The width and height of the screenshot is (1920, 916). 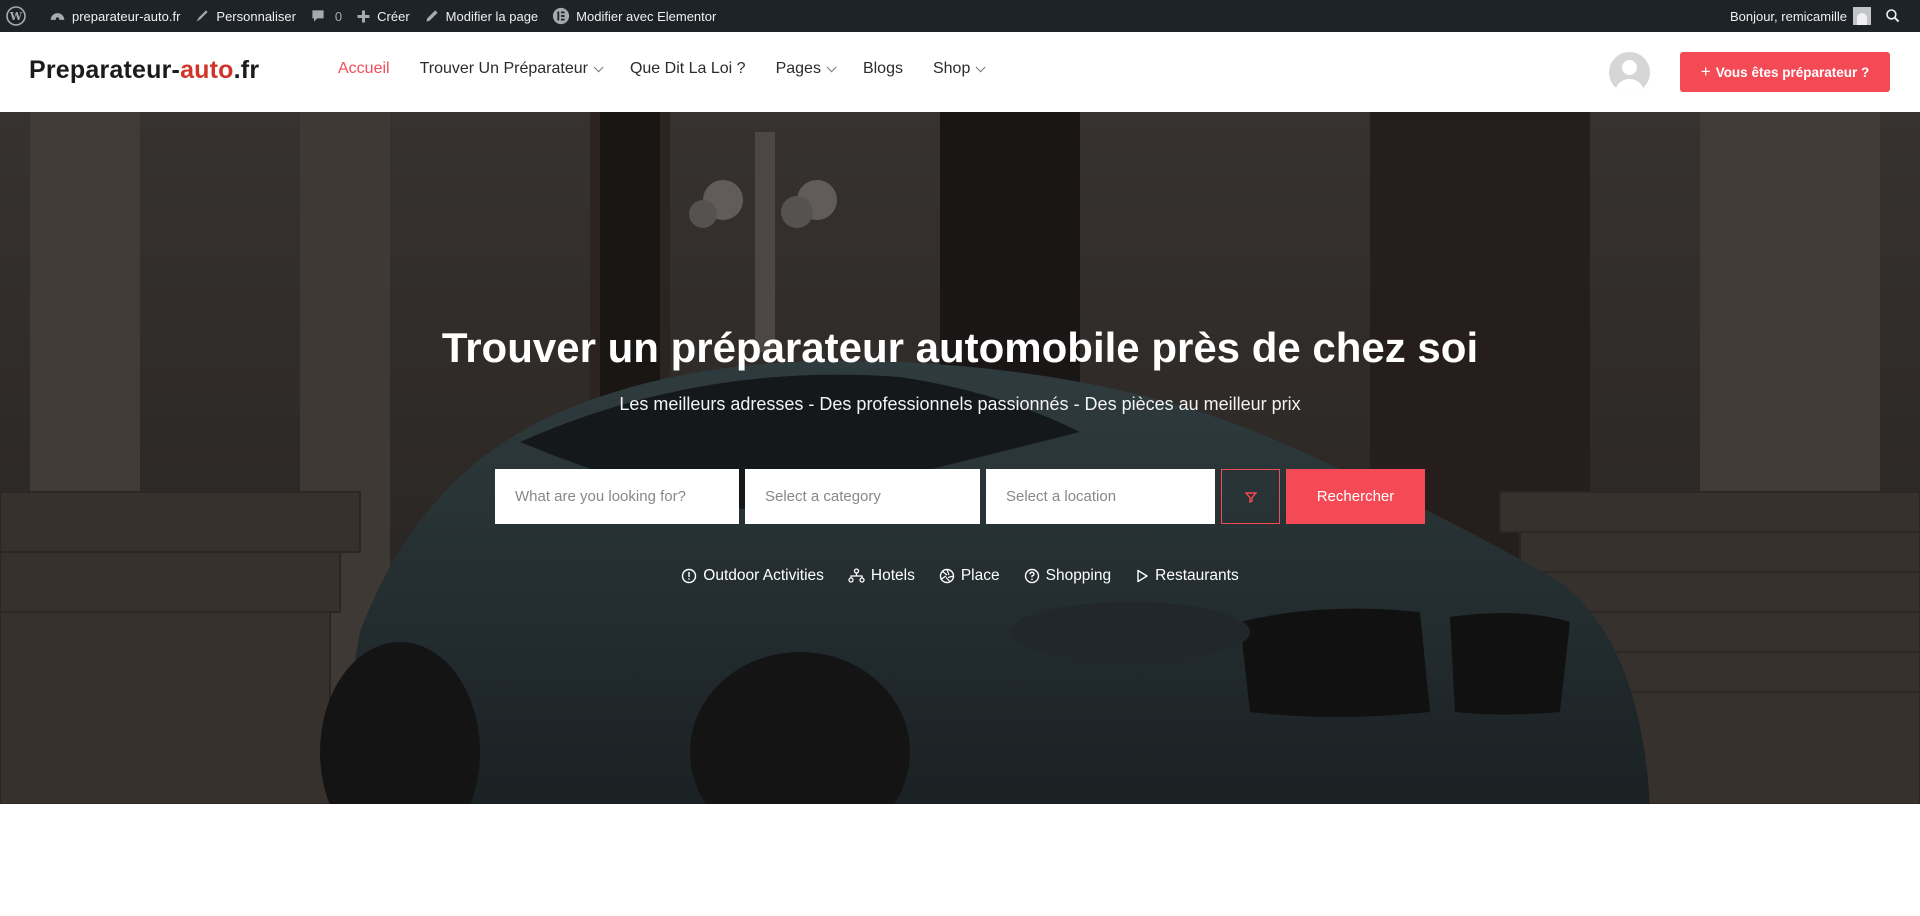 I want to click on nav-item-accueil: Accueil, so click(x=364, y=69).